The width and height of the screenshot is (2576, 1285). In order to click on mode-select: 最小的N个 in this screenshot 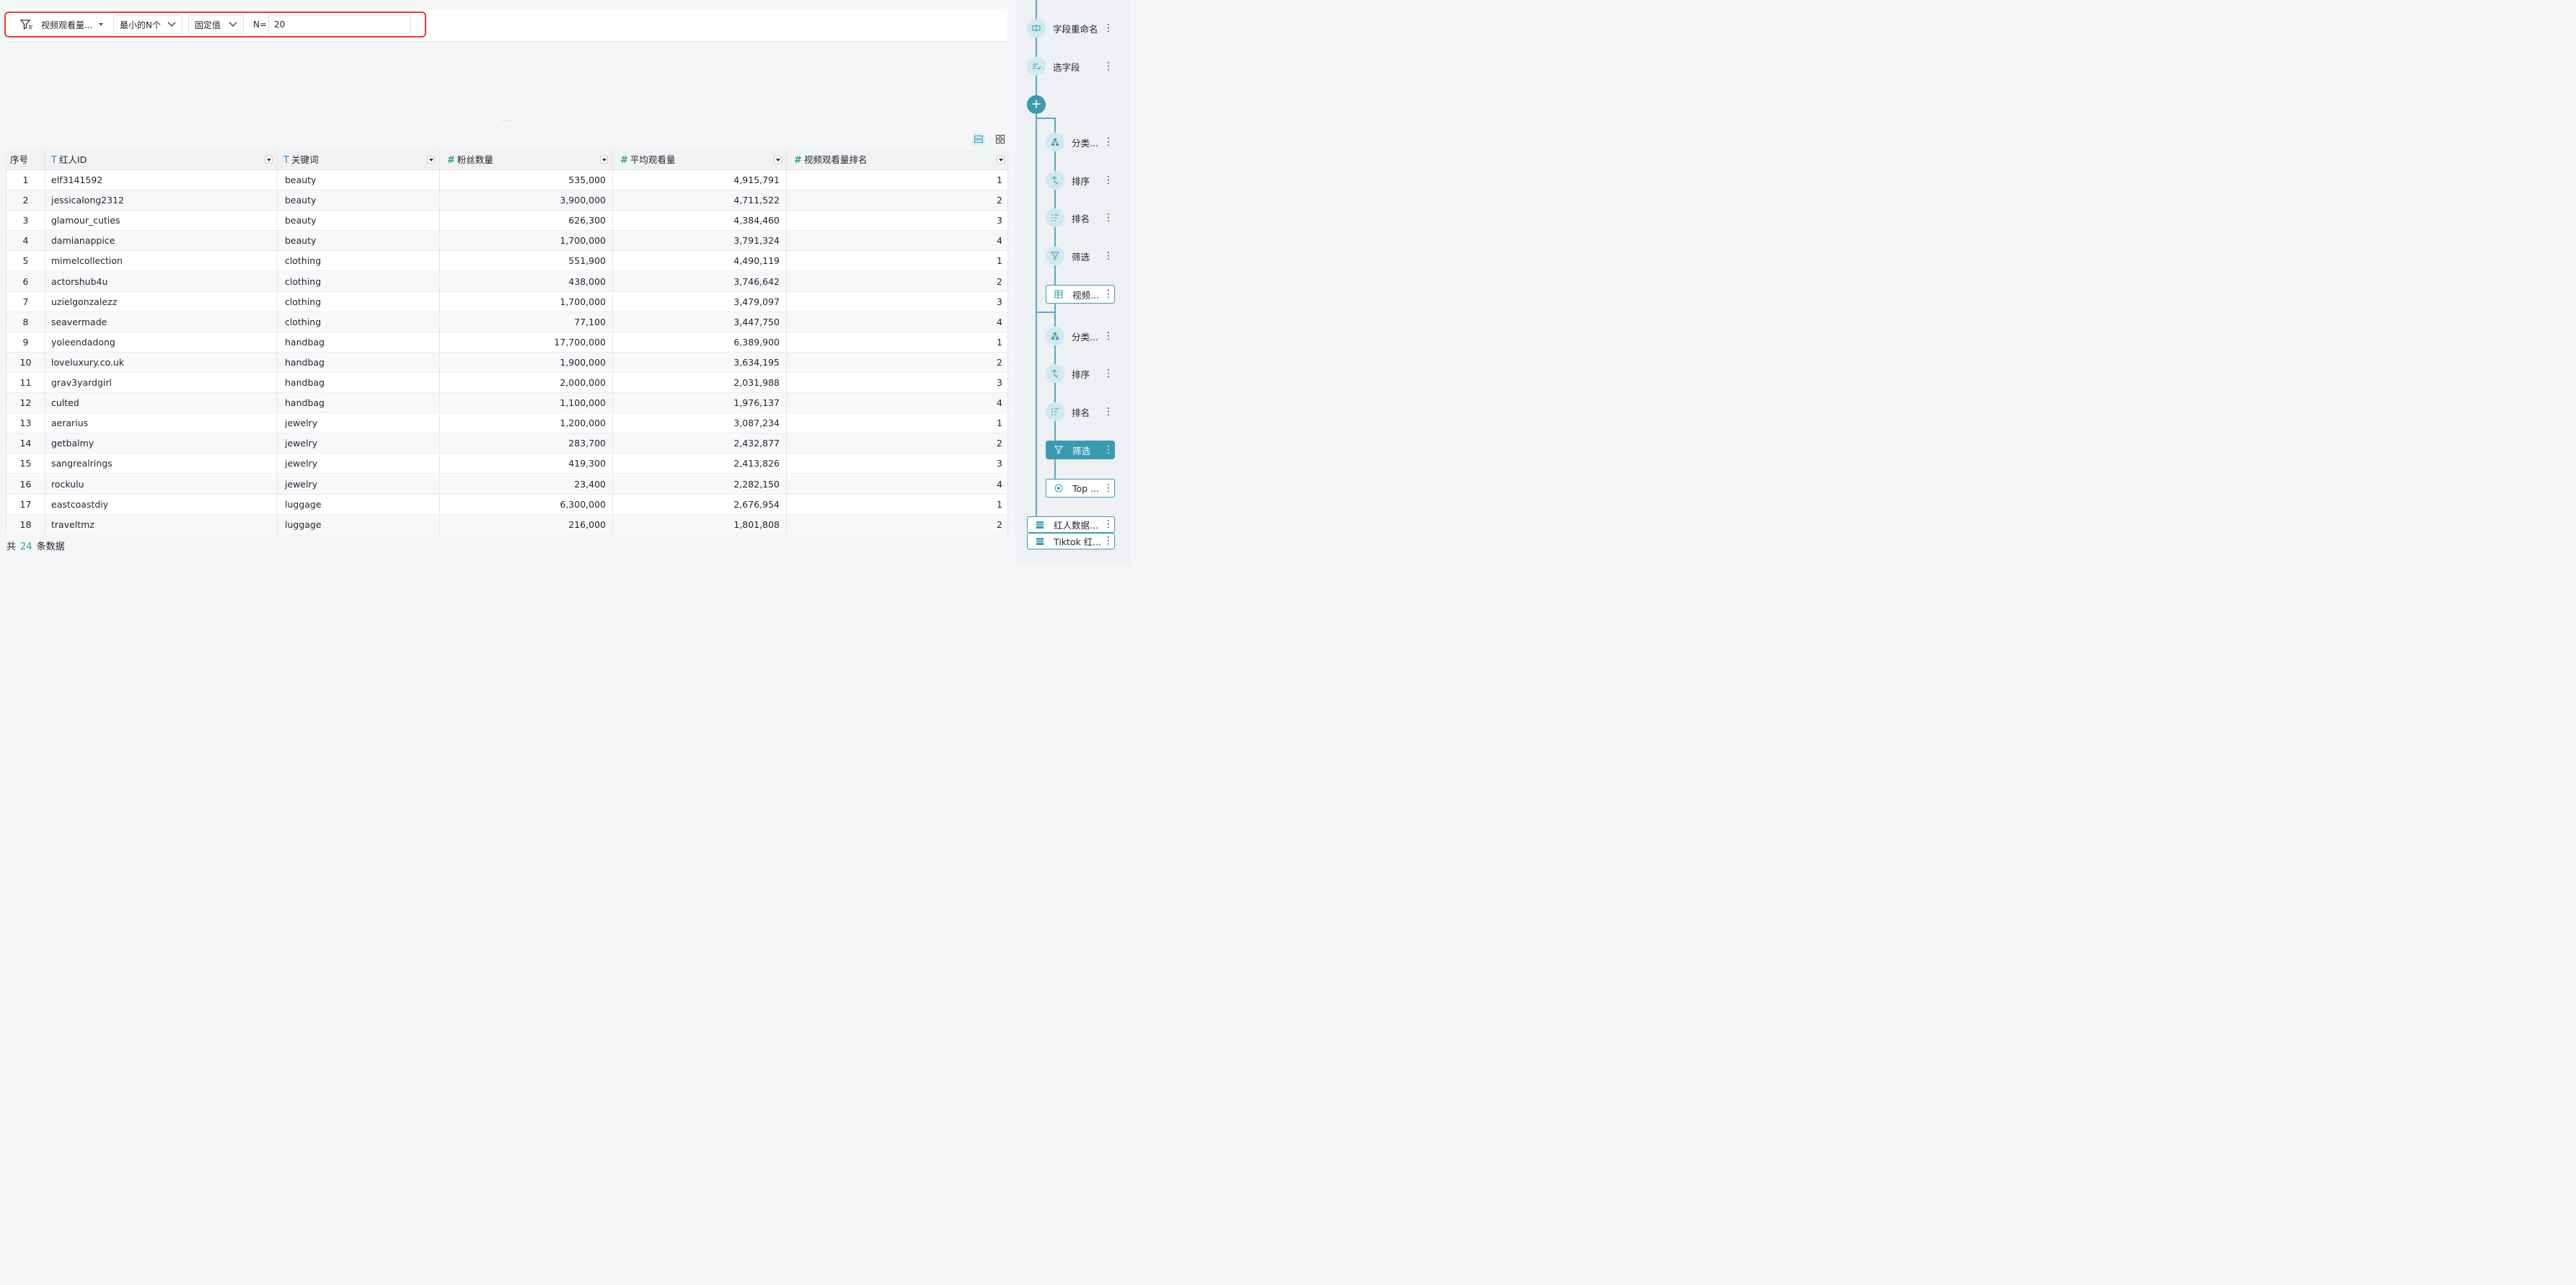, I will do `click(147, 24)`.